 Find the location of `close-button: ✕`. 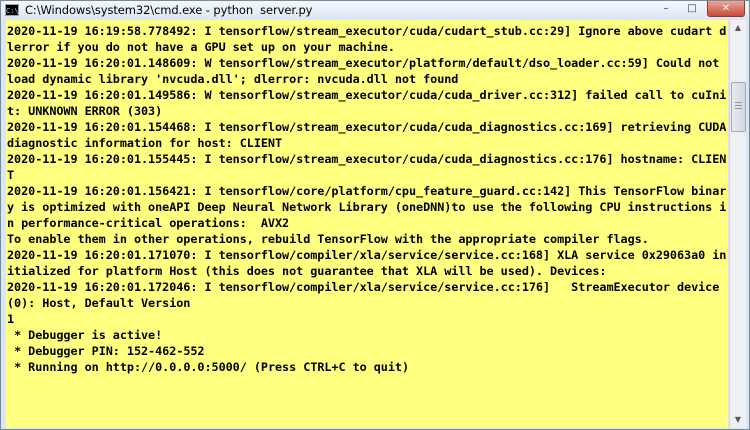

close-button: ✕ is located at coordinates (726, 9).